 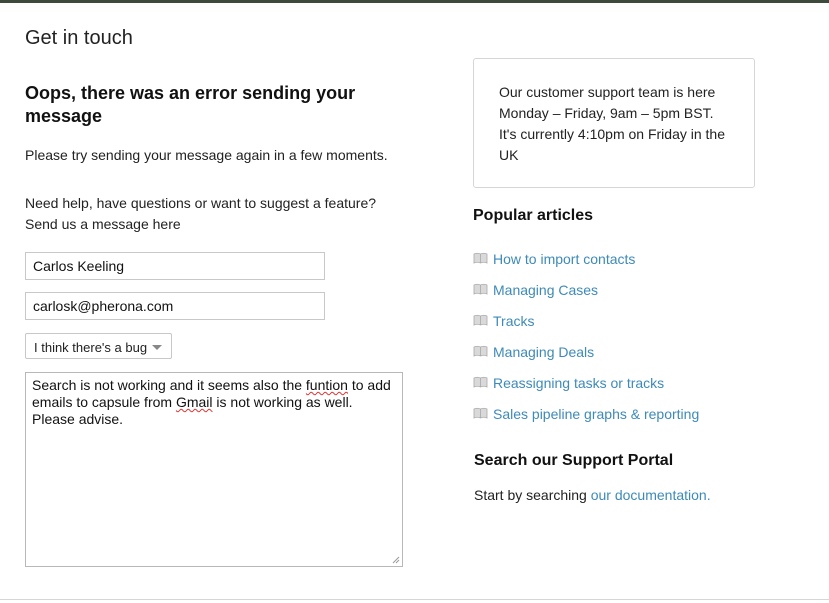 What do you see at coordinates (194, 402) in the screenshot?
I see `message-misspelled-word: Gmail` at bounding box center [194, 402].